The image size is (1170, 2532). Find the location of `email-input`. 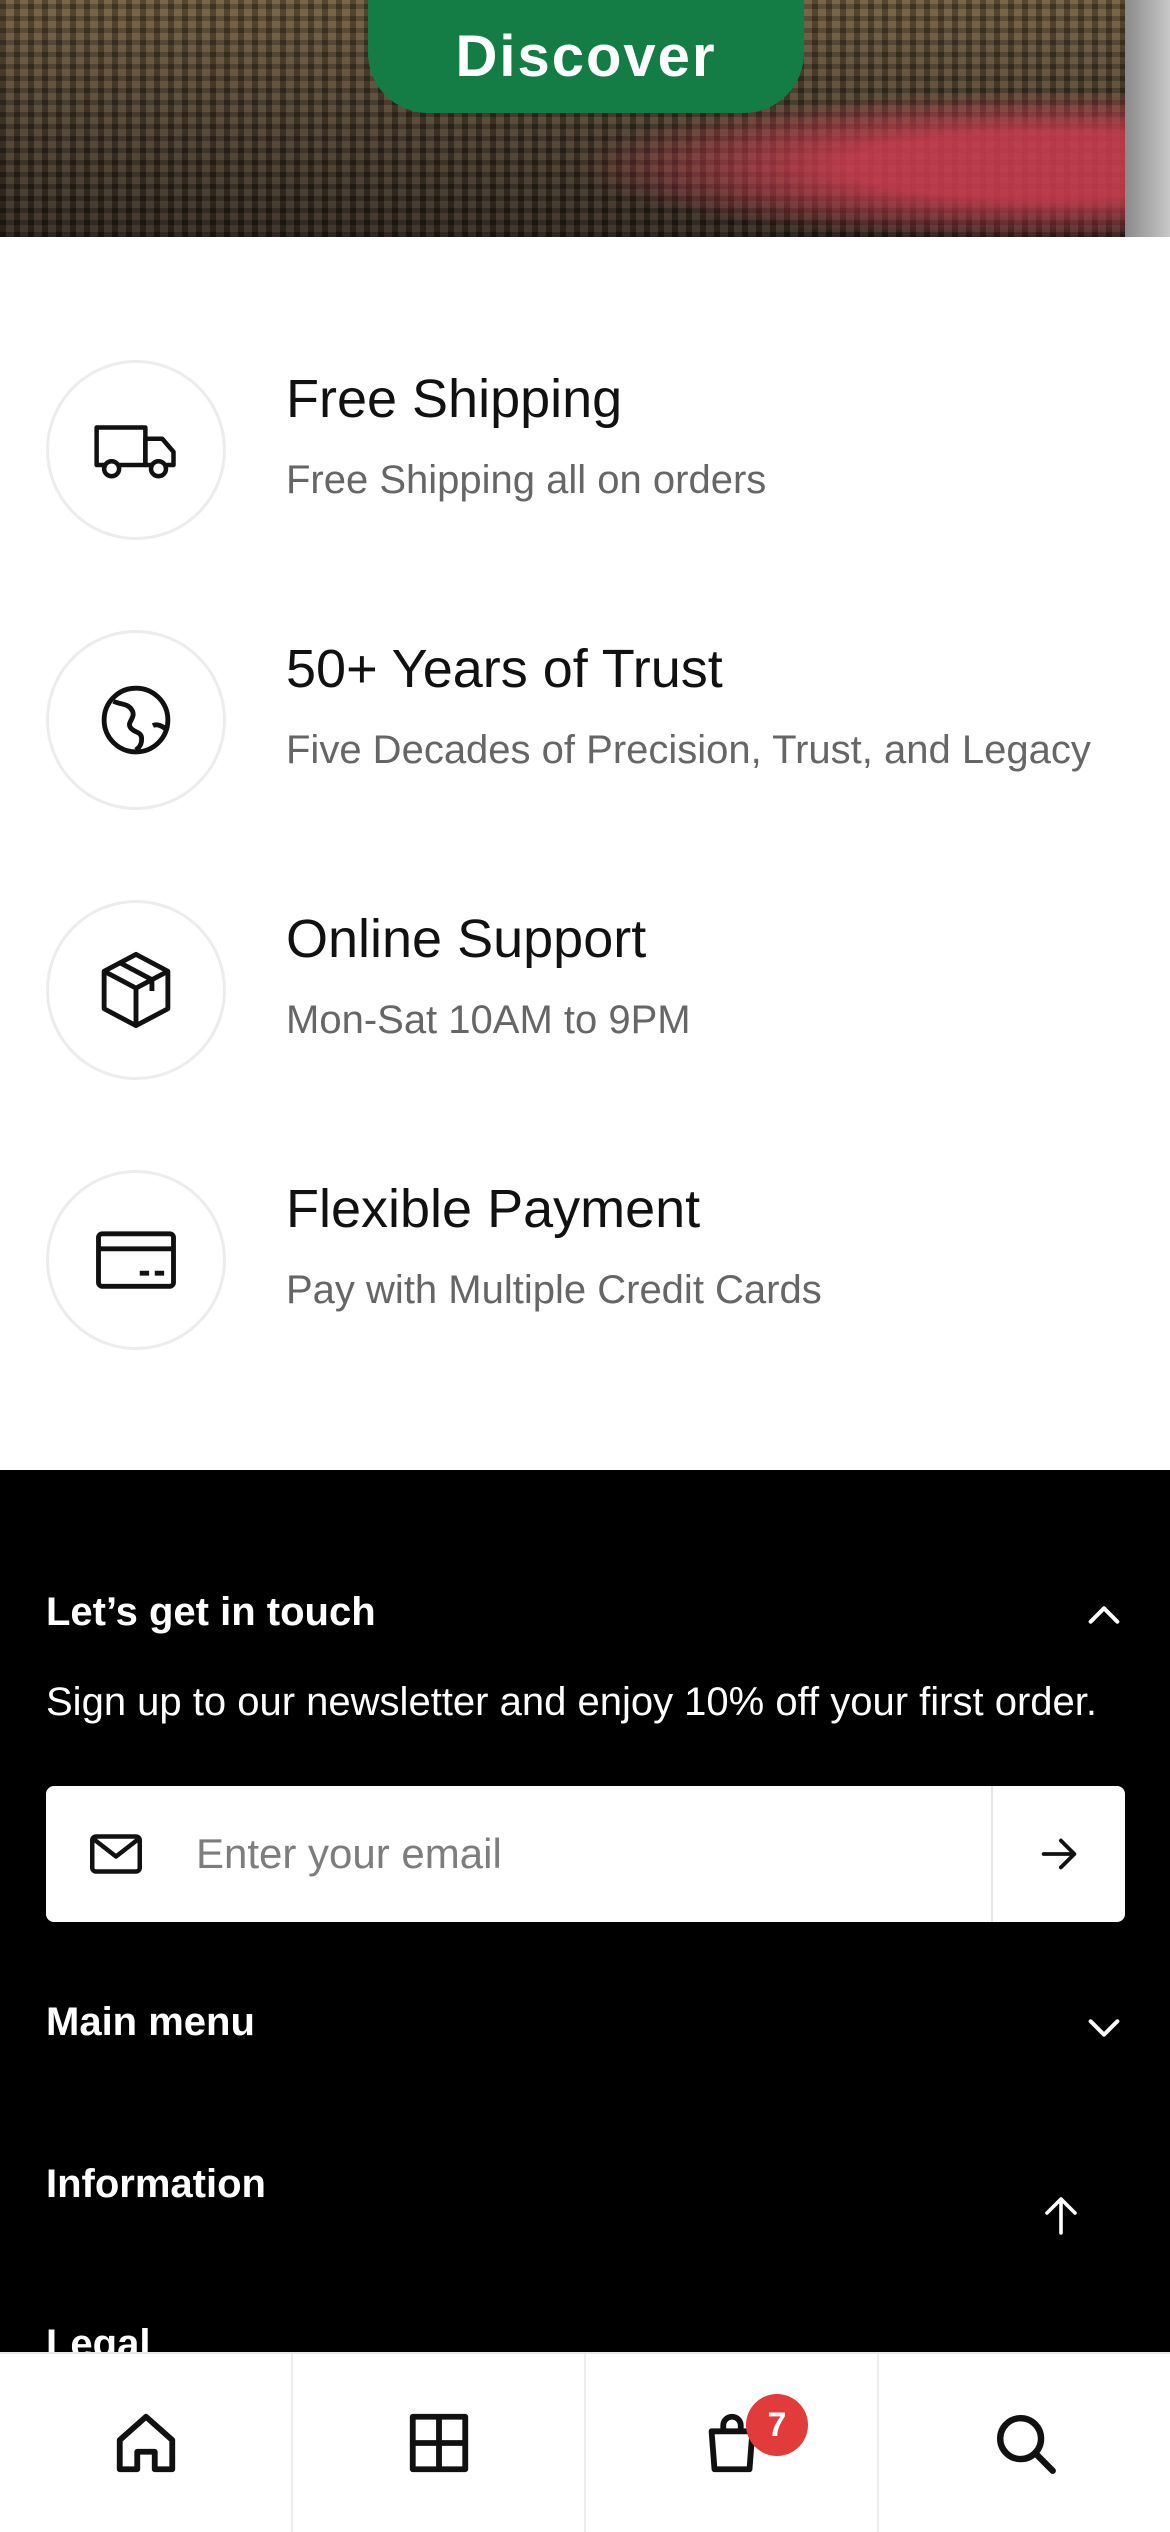

email-input is located at coordinates (568, 1854).